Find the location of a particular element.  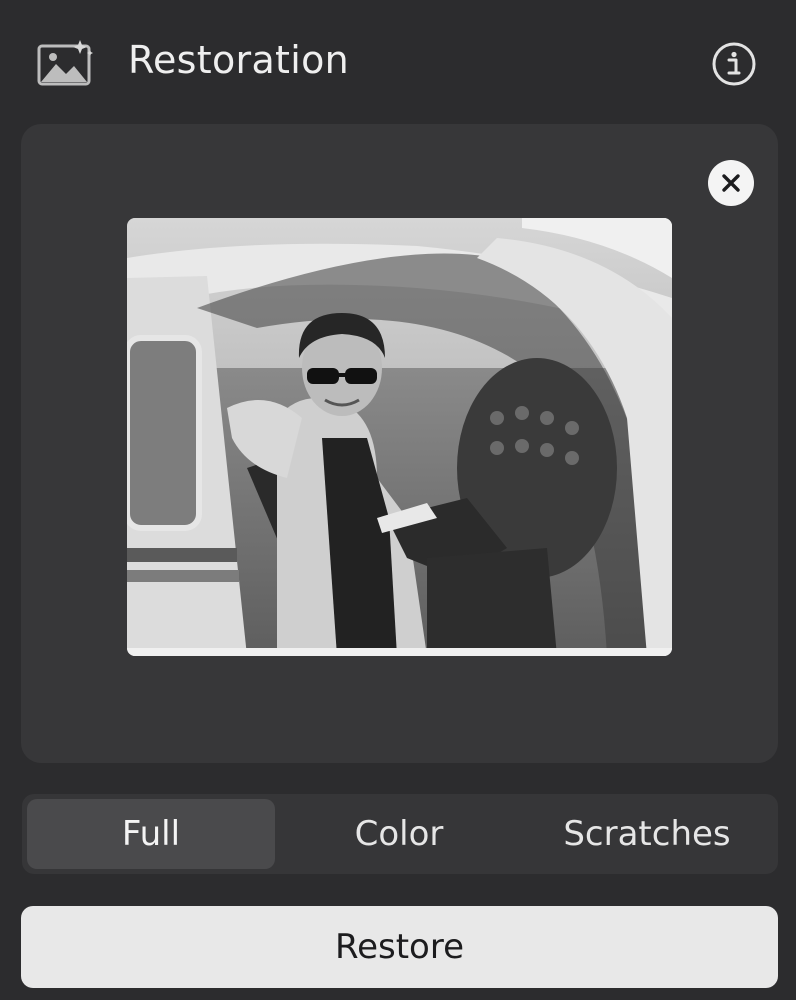

mode-color-tab: Color is located at coordinates (399, 834).